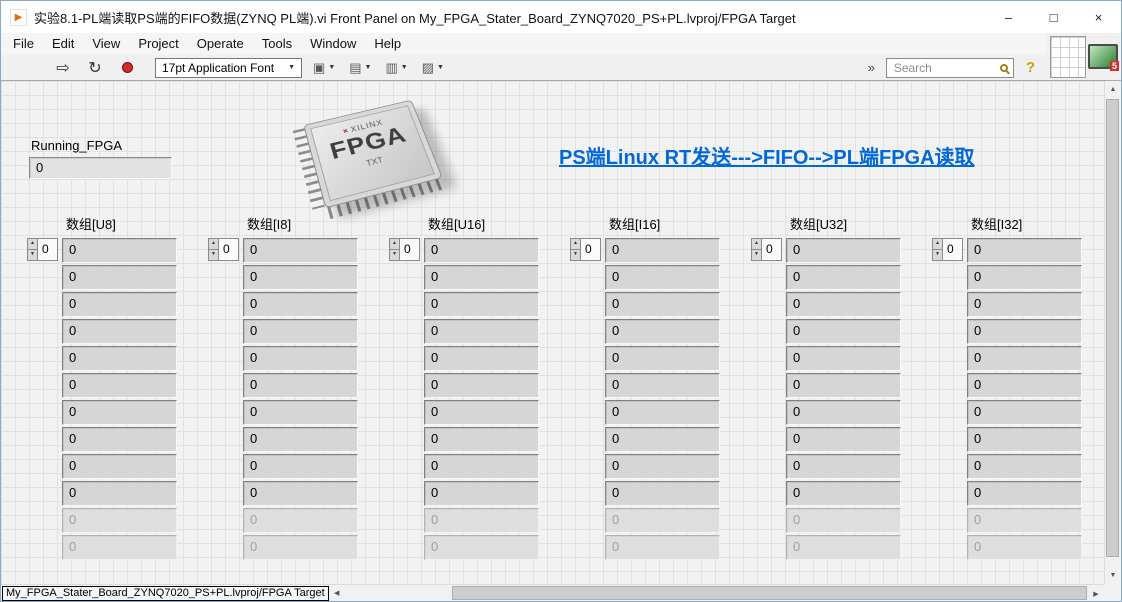 This screenshot has width=1122, height=602. I want to click on help-button: ?, so click(1030, 67).